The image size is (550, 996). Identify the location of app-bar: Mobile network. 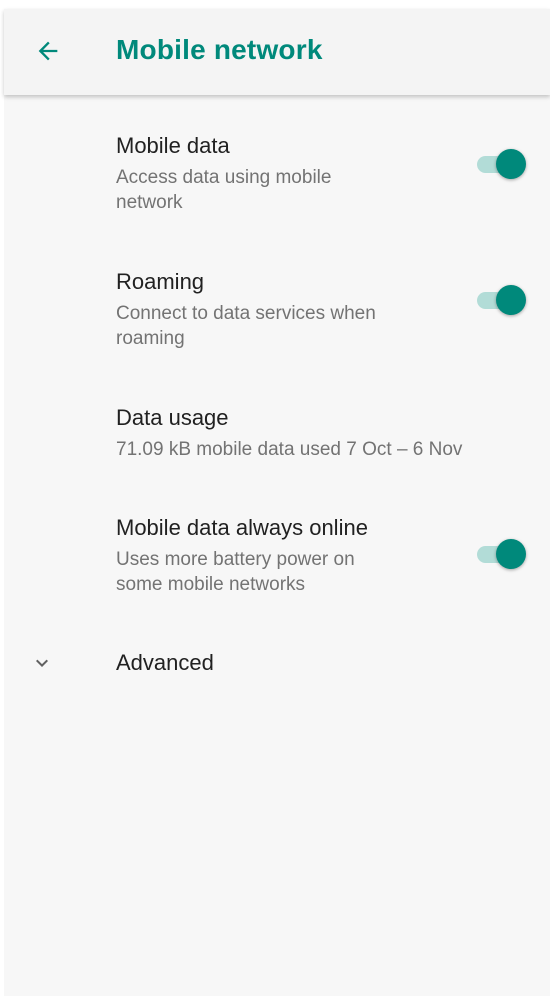
(277, 52).